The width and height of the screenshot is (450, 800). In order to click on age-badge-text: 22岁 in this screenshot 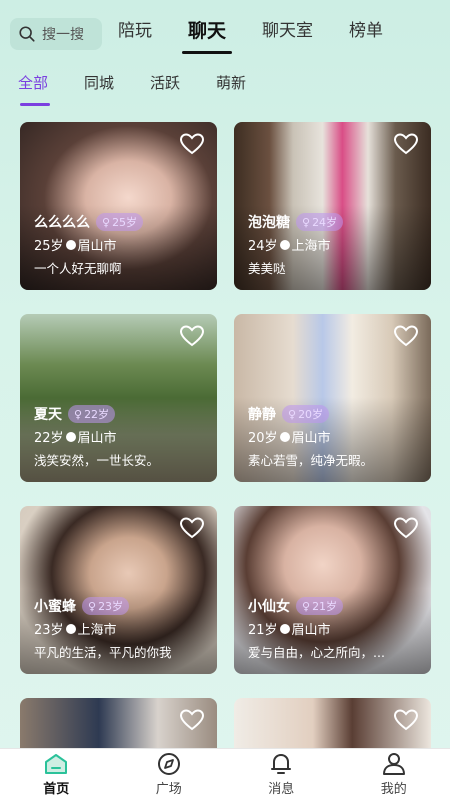, I will do `click(97, 414)`.